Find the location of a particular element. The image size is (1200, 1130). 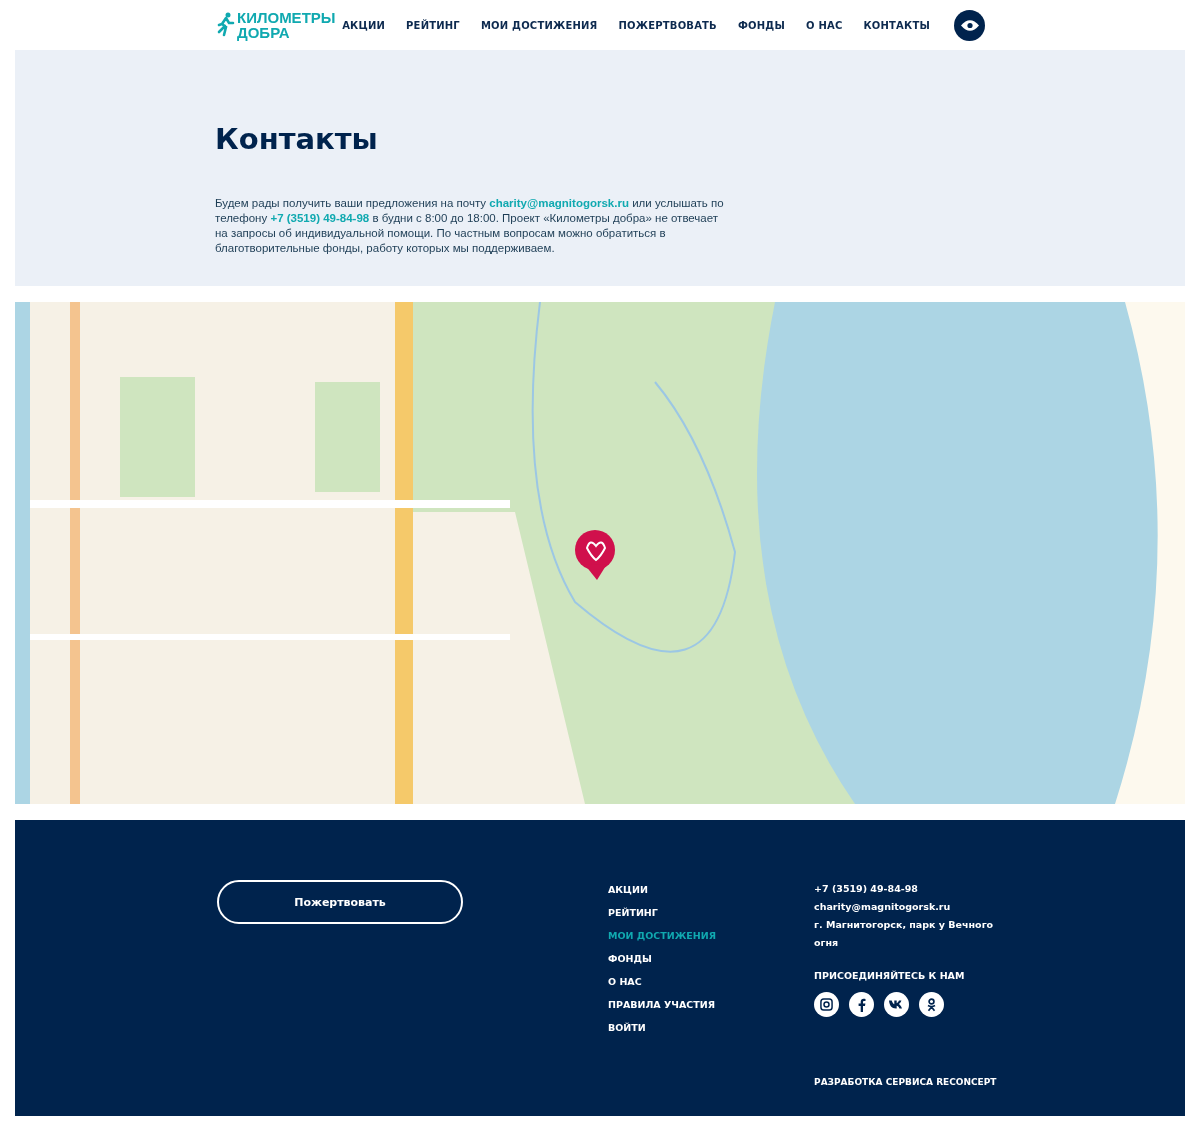

nav-link: О НАС is located at coordinates (824, 25).